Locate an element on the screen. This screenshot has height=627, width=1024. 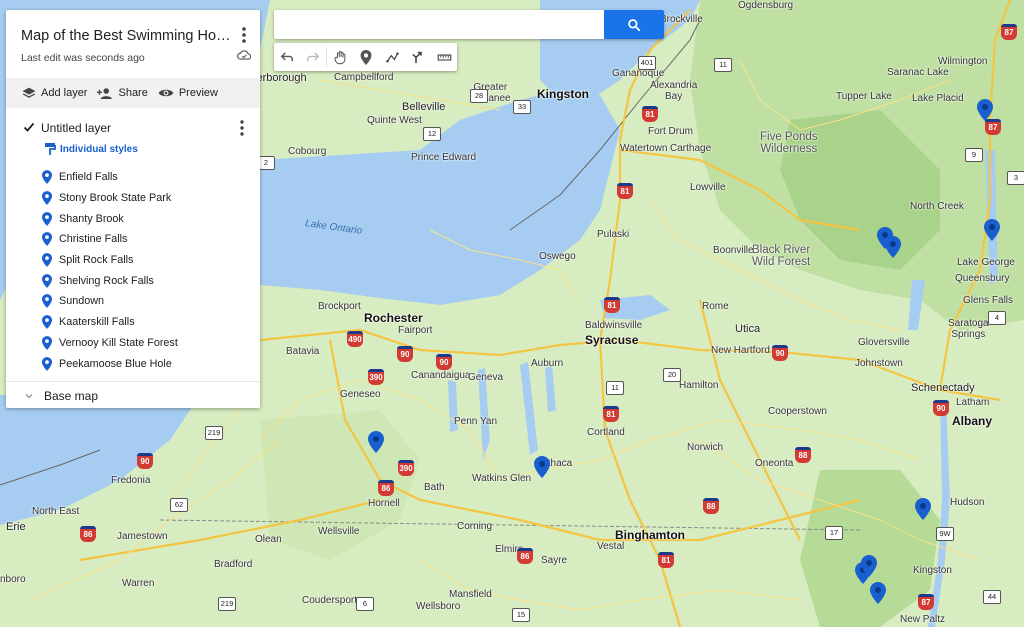
route-shield-17: 17 is located at coordinates (834, 533).